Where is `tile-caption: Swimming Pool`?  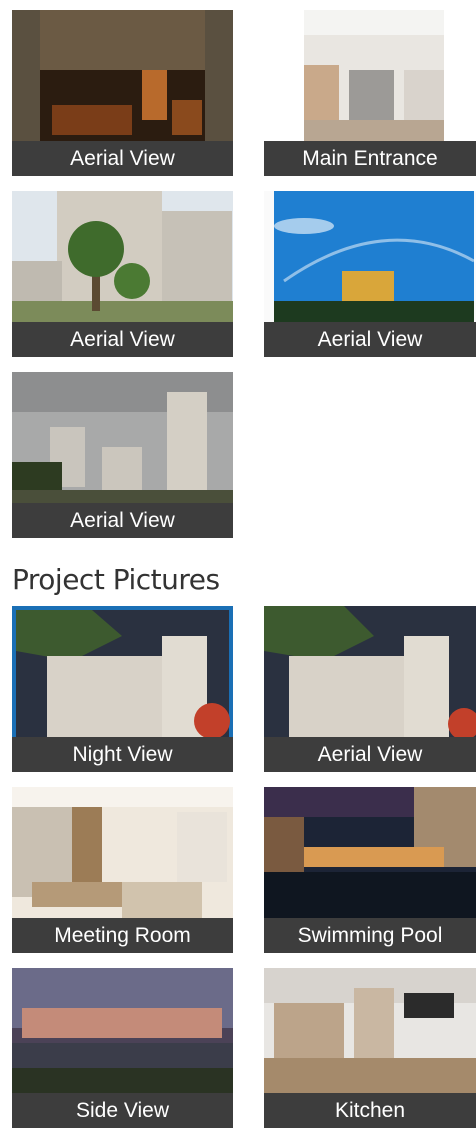
tile-caption: Swimming Pool is located at coordinates (370, 935).